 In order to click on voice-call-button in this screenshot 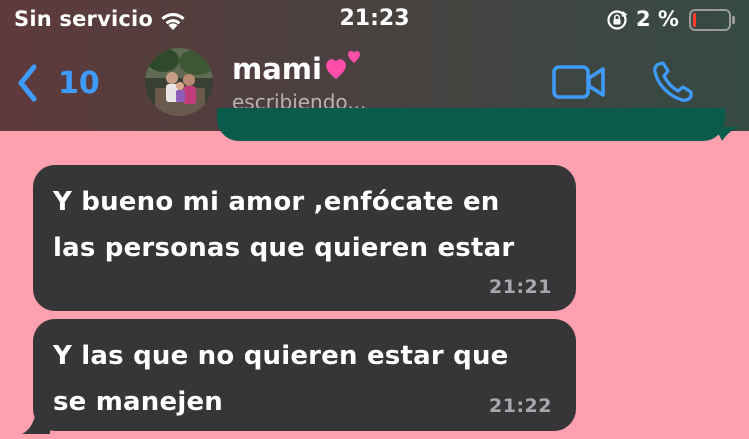, I will do `click(674, 82)`.